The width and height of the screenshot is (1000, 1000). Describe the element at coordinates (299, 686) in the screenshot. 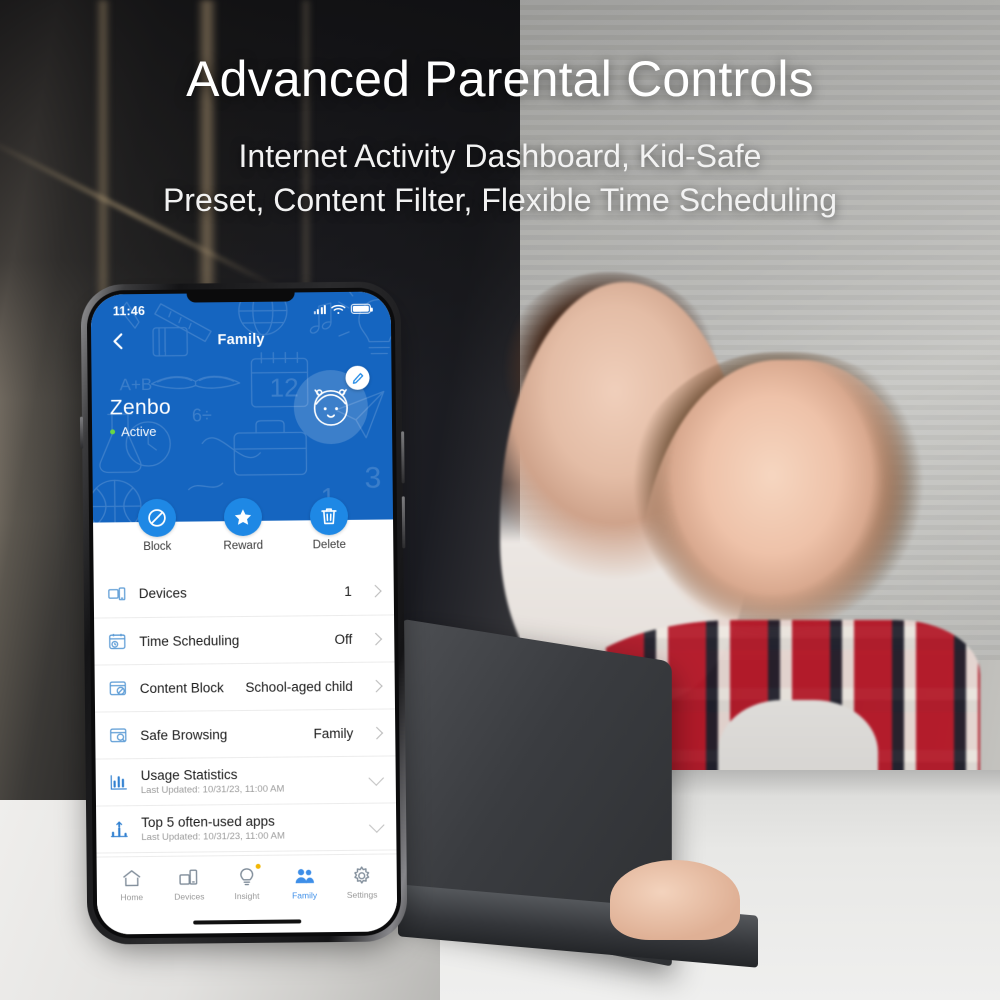

I see `list-item-value: School-aged child` at that location.